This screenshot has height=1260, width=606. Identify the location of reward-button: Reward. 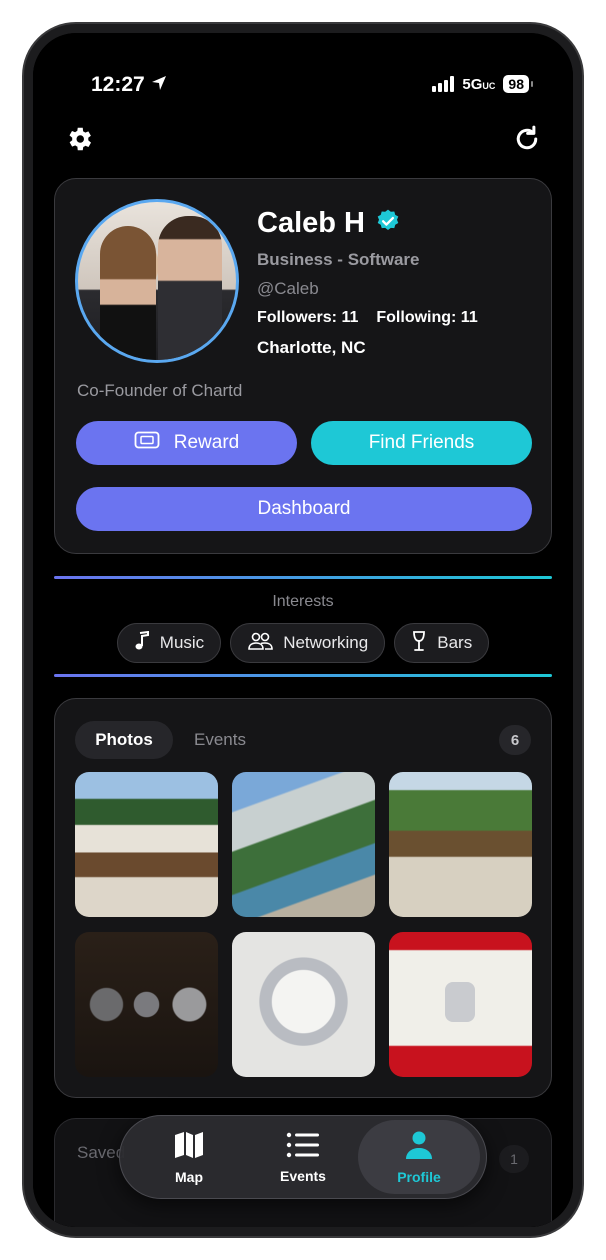
(186, 443).